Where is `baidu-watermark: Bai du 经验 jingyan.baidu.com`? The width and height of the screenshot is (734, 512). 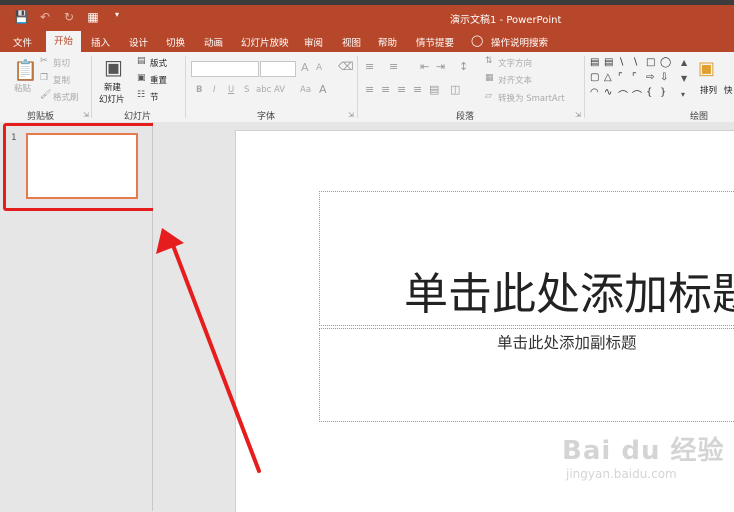
baidu-watermark: Bai du 经验 jingyan.baidu.com is located at coordinates (643, 455).